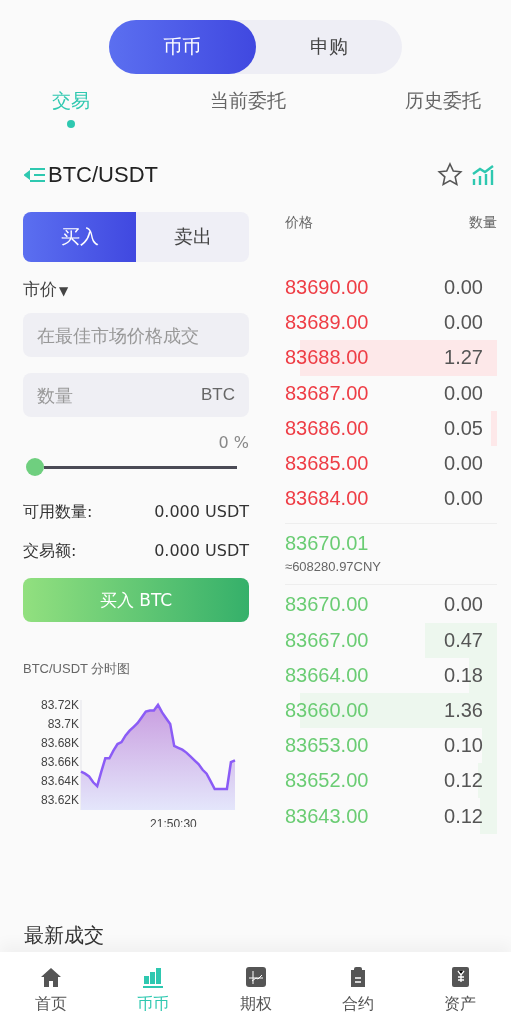 The width and height of the screenshot is (511, 1024). I want to click on ask-amount: 0.05, so click(464, 428).